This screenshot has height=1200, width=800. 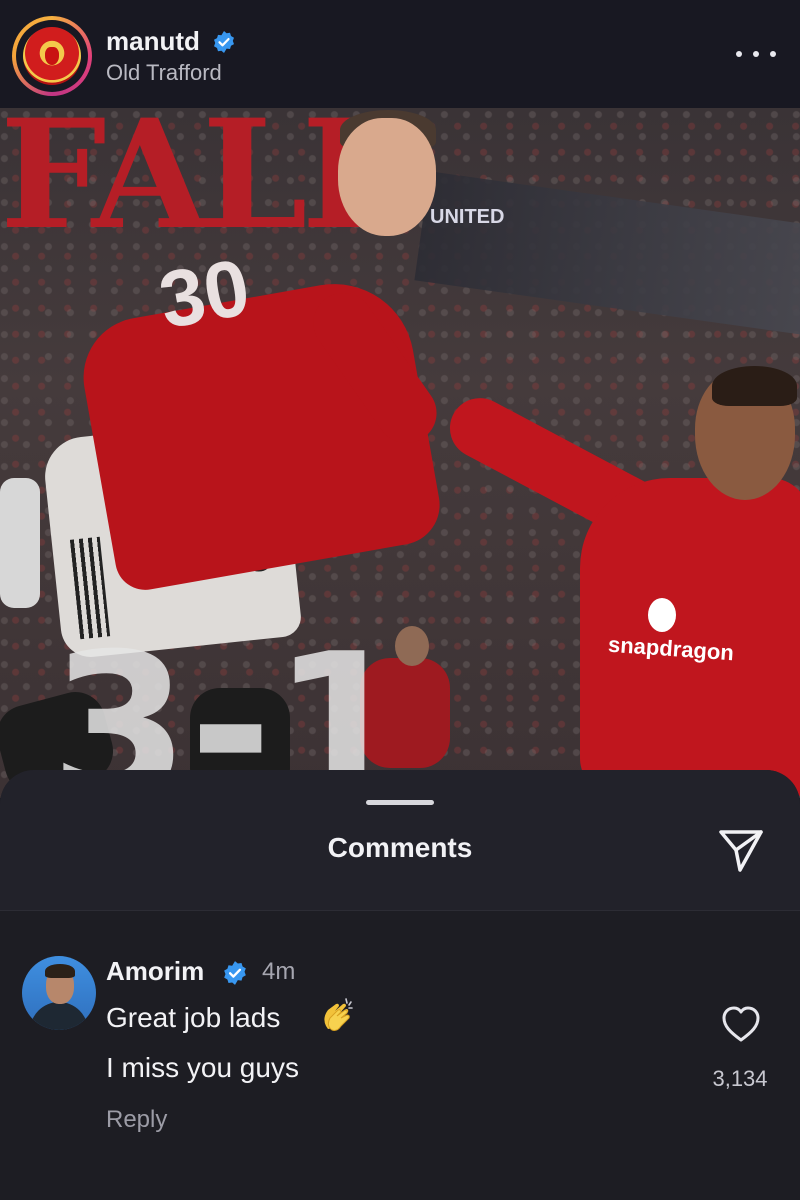 What do you see at coordinates (400, 910) in the screenshot?
I see `divider` at bounding box center [400, 910].